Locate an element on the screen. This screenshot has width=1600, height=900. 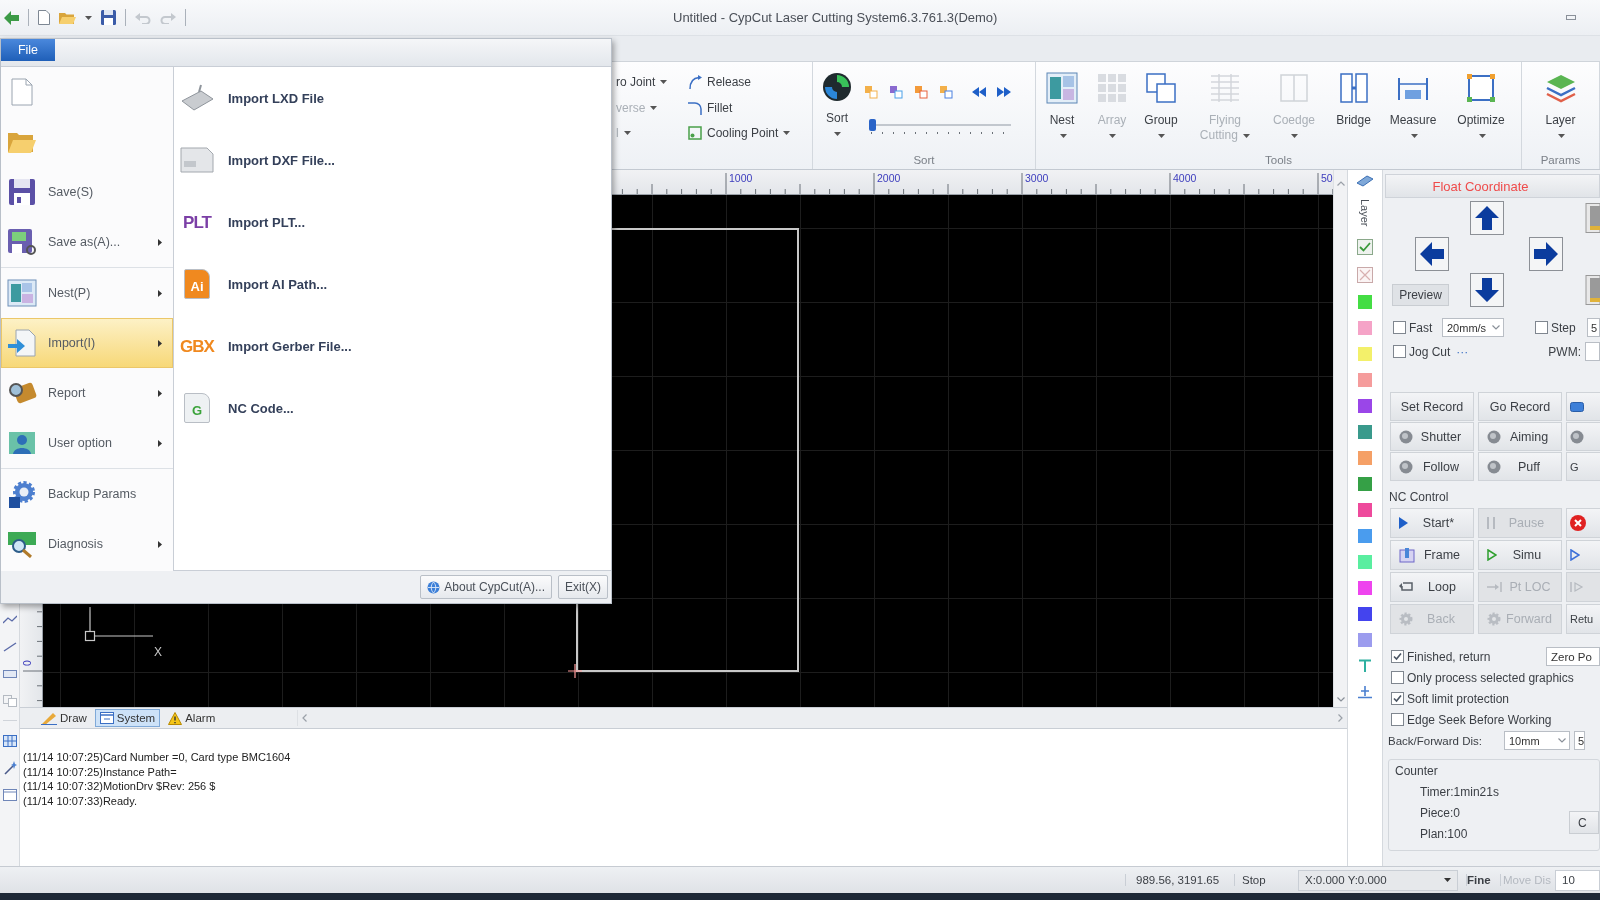
fast-forward-button is located at coordinates (1004, 92).